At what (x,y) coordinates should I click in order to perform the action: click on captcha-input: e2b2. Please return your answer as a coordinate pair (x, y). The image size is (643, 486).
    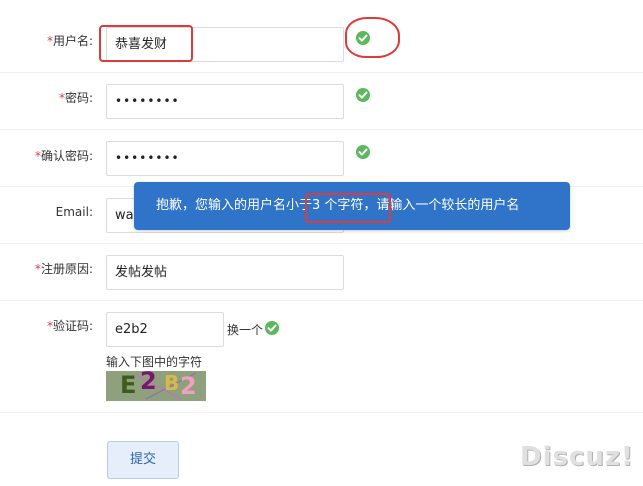
    Looking at the image, I should click on (165, 329).